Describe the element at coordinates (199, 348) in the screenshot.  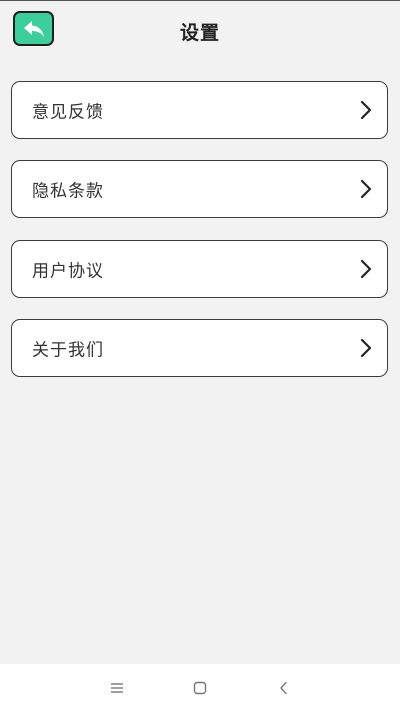
I see `menu-item-about-us: 关于我们` at that location.